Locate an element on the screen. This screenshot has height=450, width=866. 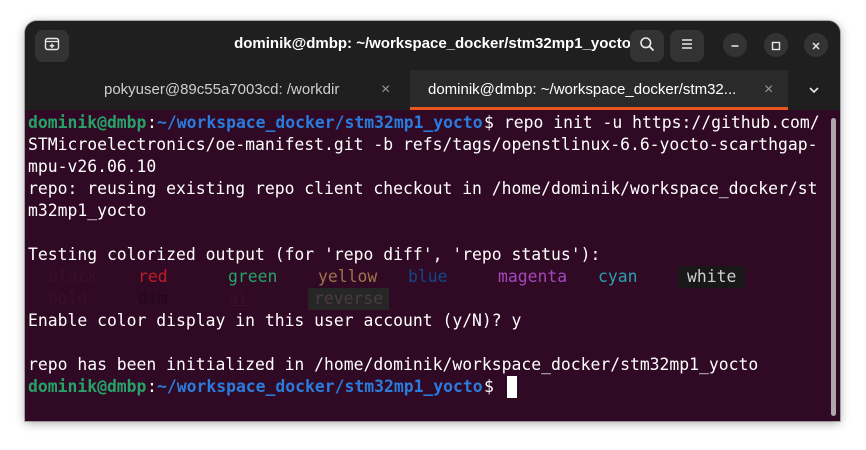
tab-label: pokyuser@89c55a7003cd: /workdir is located at coordinates (222, 89).